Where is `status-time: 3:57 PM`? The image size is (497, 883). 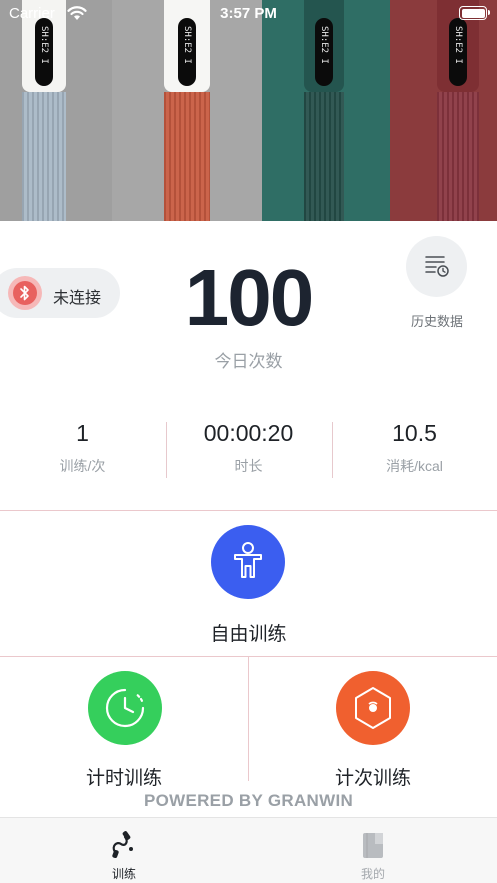
status-time: 3:57 PM is located at coordinates (248, 13).